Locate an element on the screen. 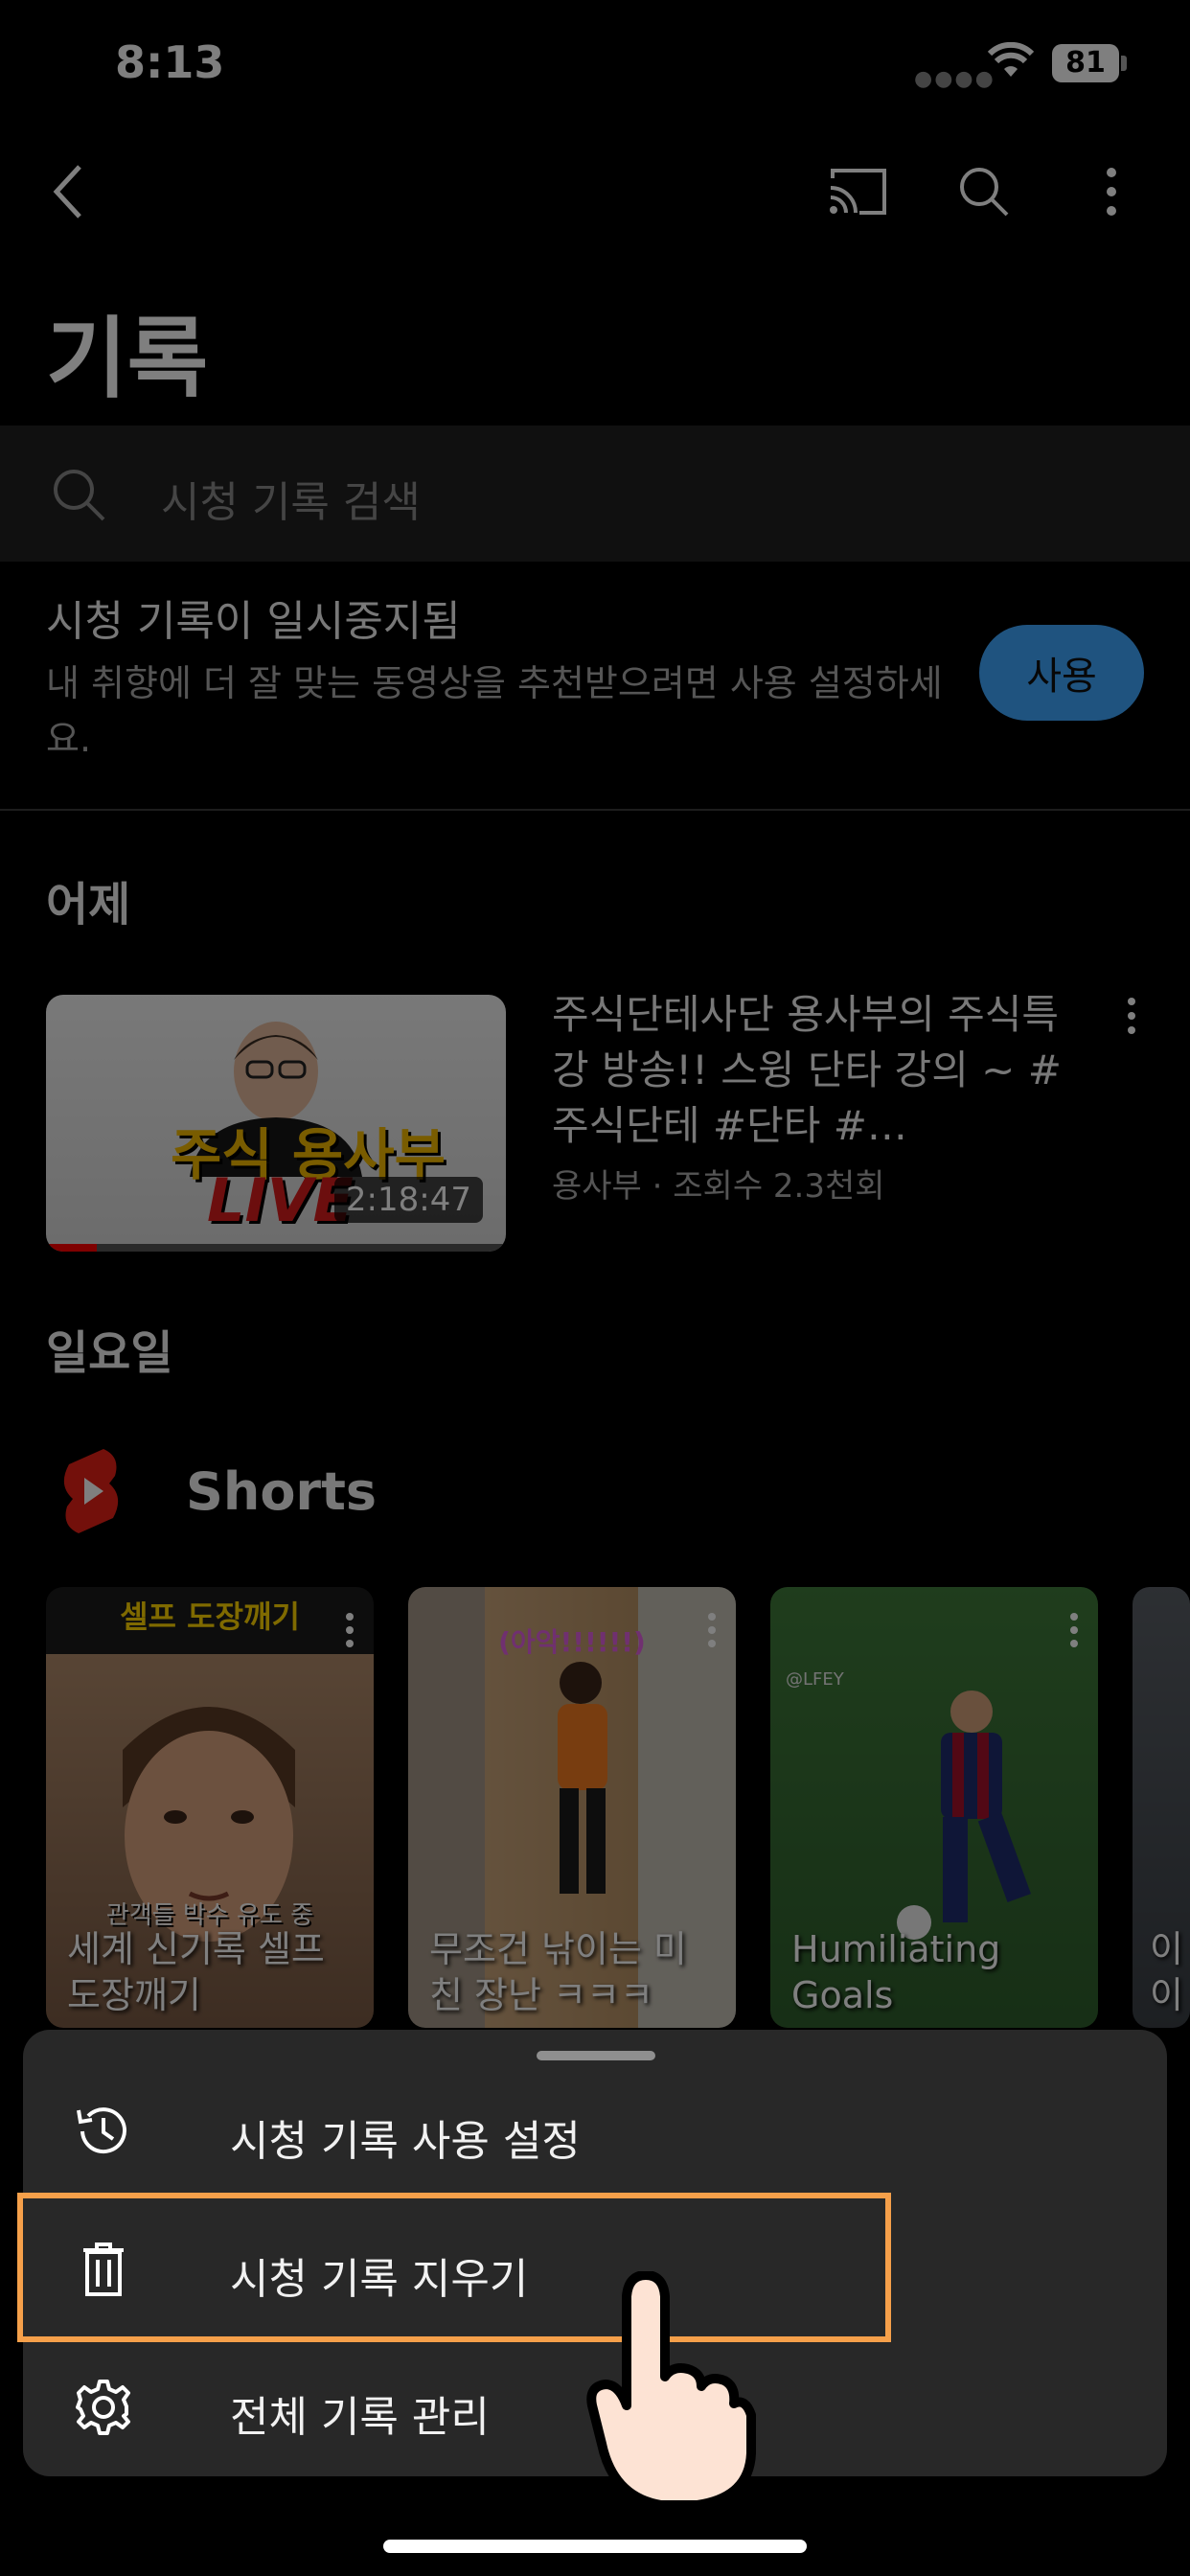 The height and width of the screenshot is (2576, 1190). sheet-drag-handle is located at coordinates (596, 2055).